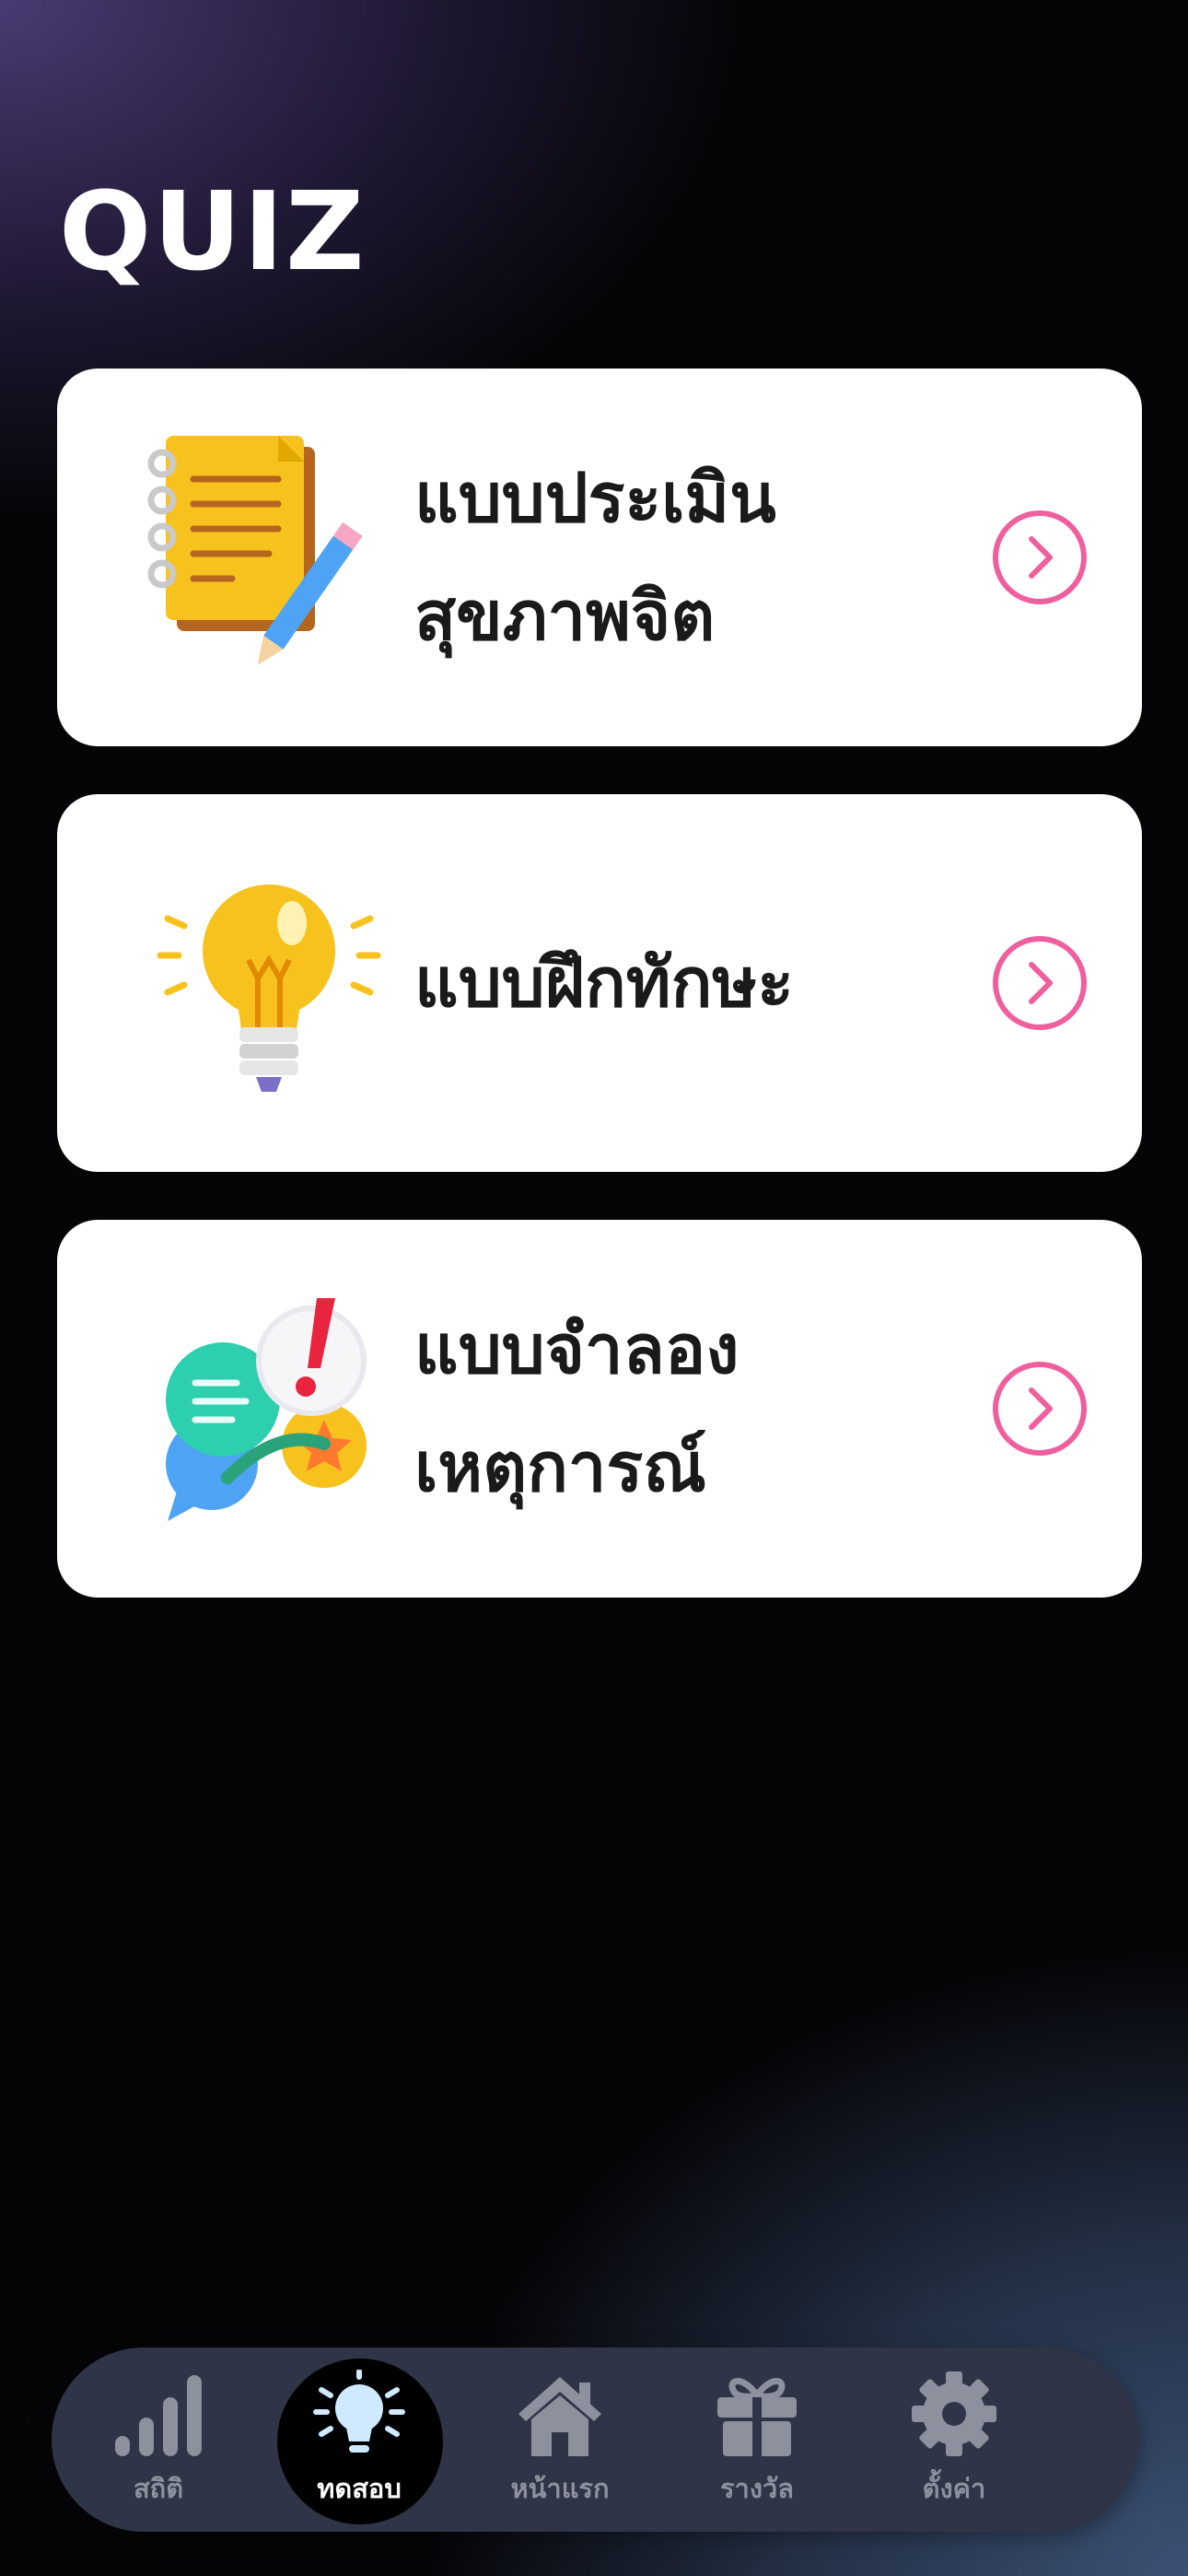 The image size is (1188, 2576). Describe the element at coordinates (757, 2417) in the screenshot. I see `gift-icon` at that location.